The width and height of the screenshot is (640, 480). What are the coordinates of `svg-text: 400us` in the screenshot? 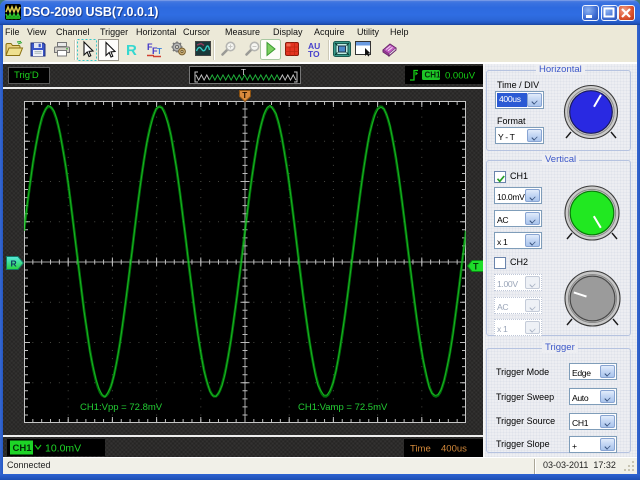 It's located at (454, 449).